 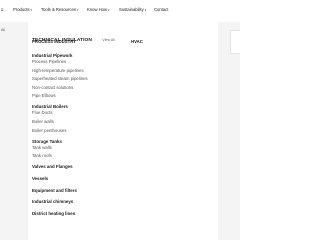 What do you see at coordinates (3, 30) in the screenshot?
I see `sidebar-all-link: All` at bounding box center [3, 30].